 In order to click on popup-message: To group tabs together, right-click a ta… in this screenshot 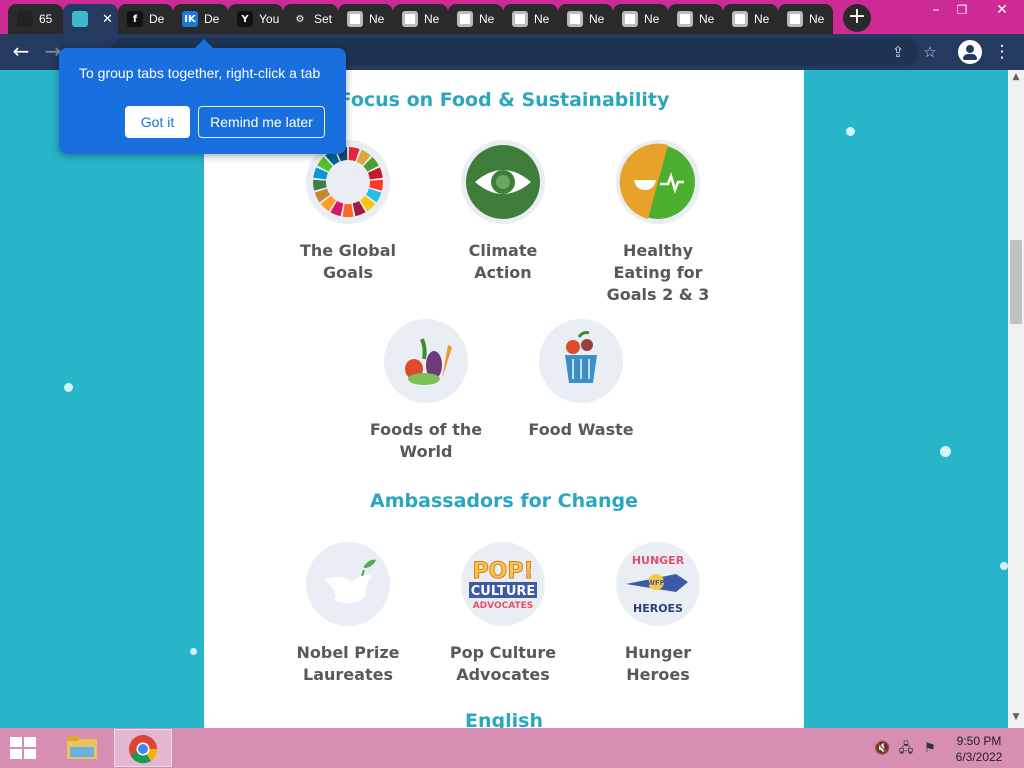, I will do `click(200, 73)`.